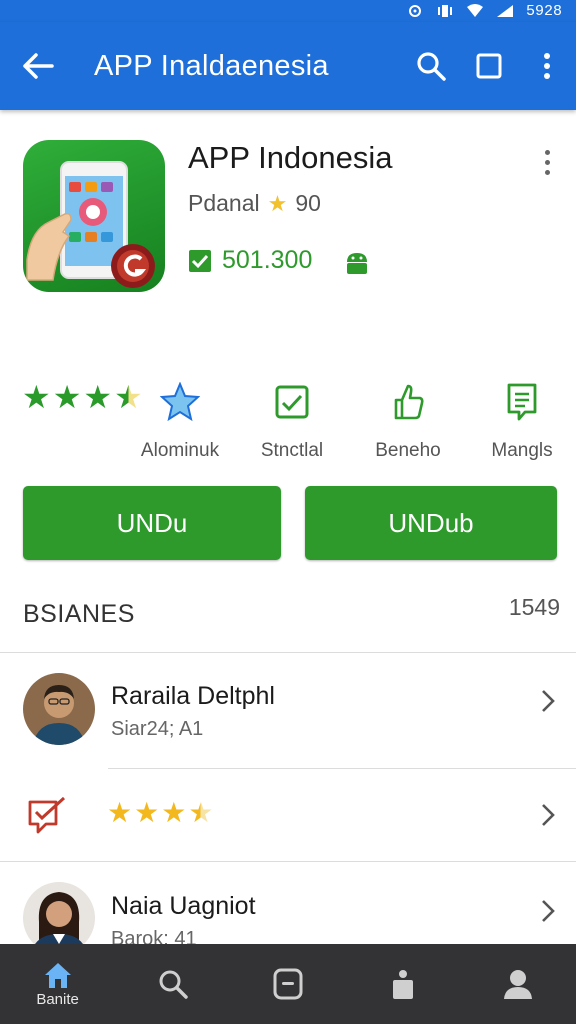 The width and height of the screenshot is (576, 1024). I want to click on more-options-button, so click(547, 66).